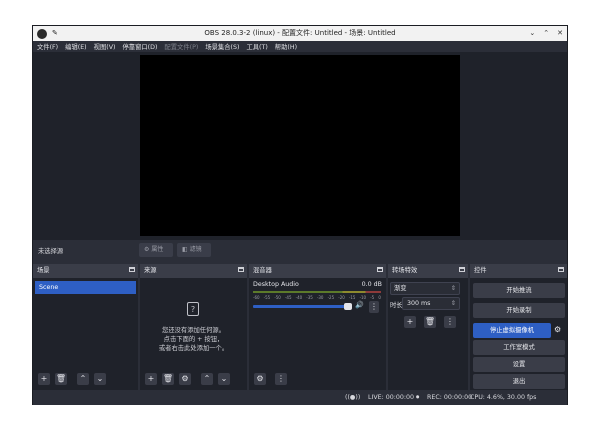 The width and height of the screenshot is (600, 441). Describe the element at coordinates (371, 284) in the screenshot. I see `track-db: 0.0 dB` at that location.